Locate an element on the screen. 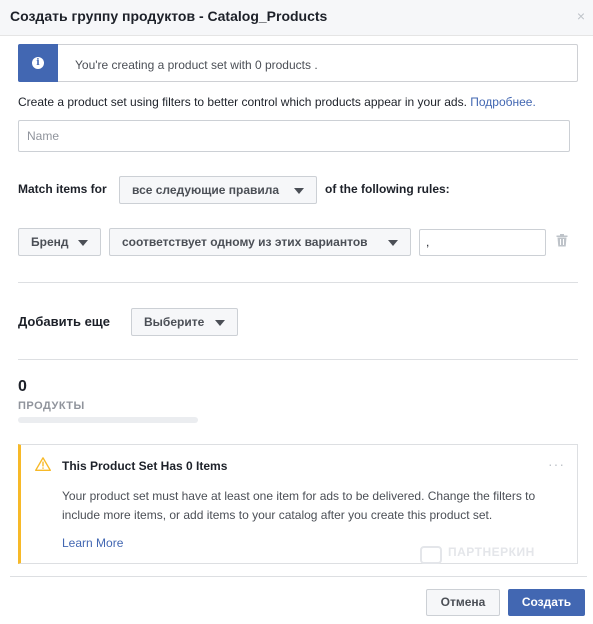 The image size is (593, 624). info-icon-box: i is located at coordinates (38, 63).